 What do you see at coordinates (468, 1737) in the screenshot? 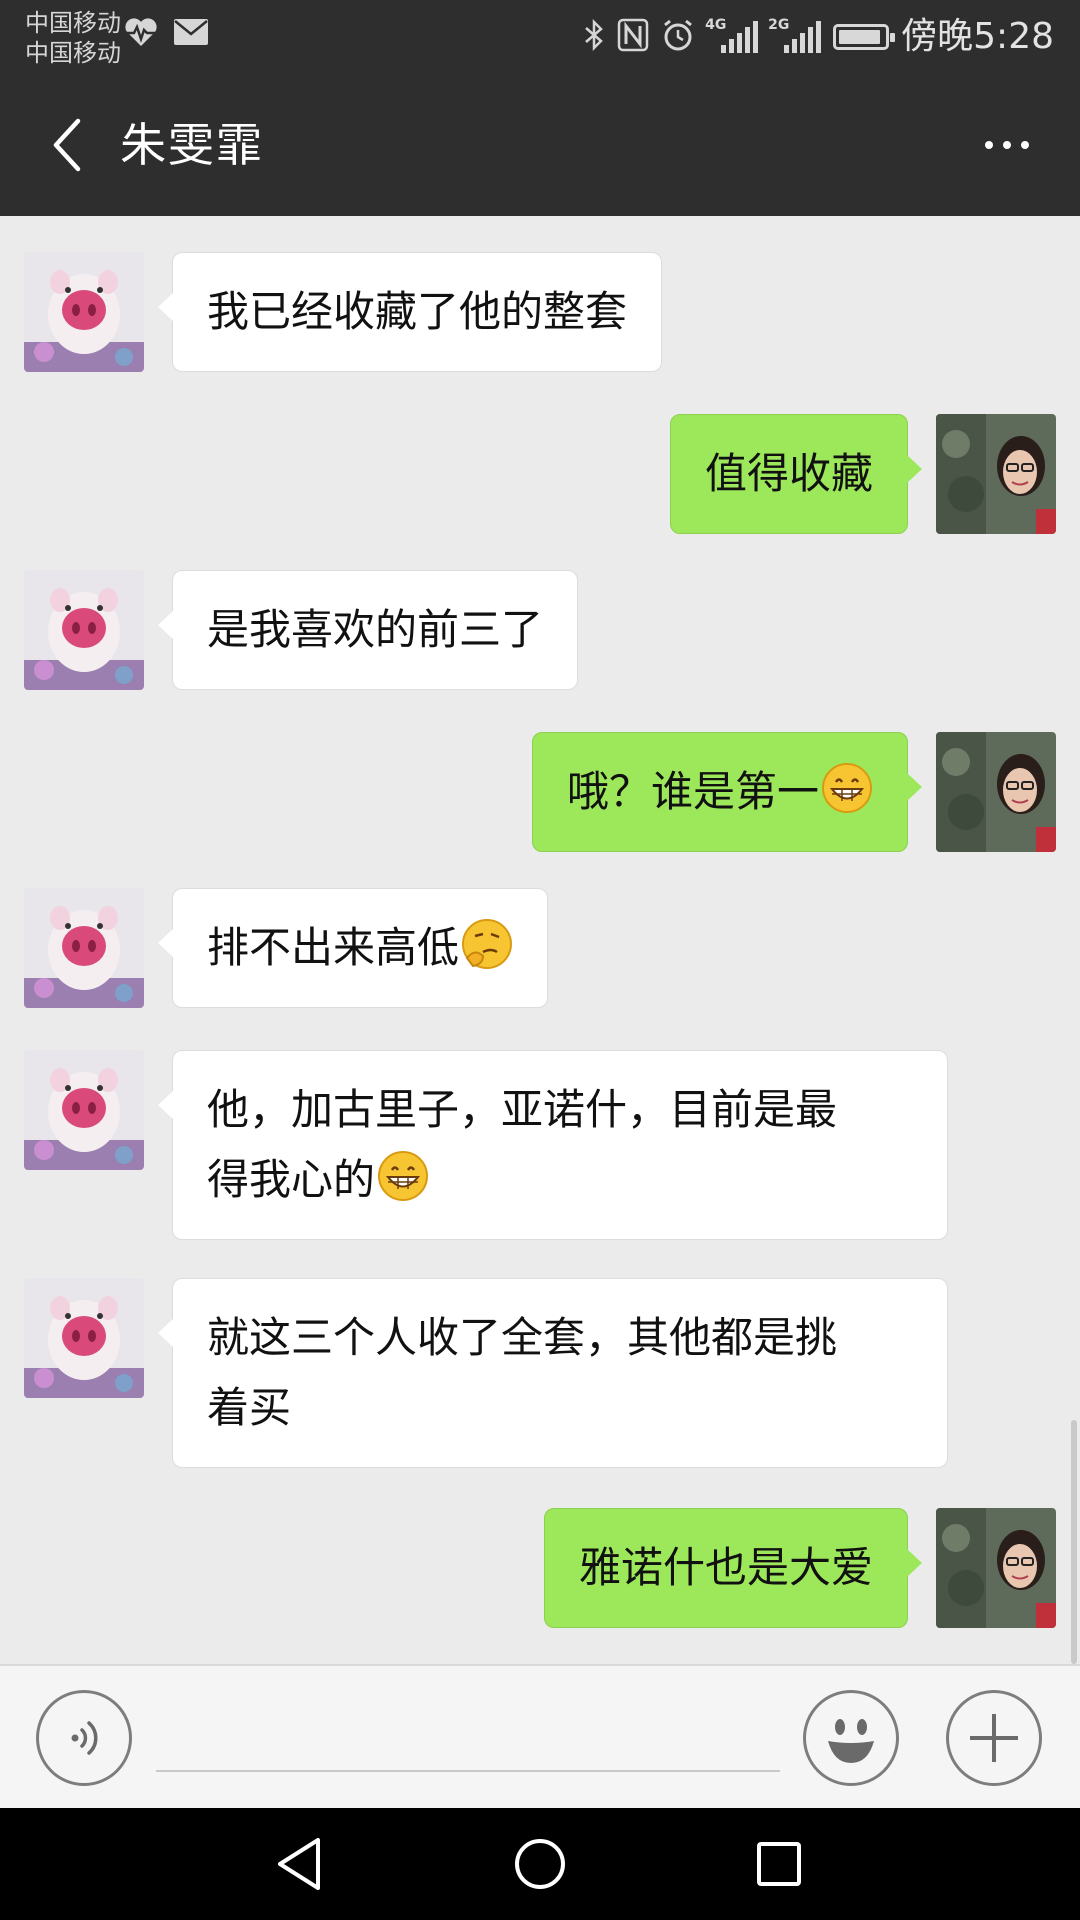
I see `message-input` at bounding box center [468, 1737].